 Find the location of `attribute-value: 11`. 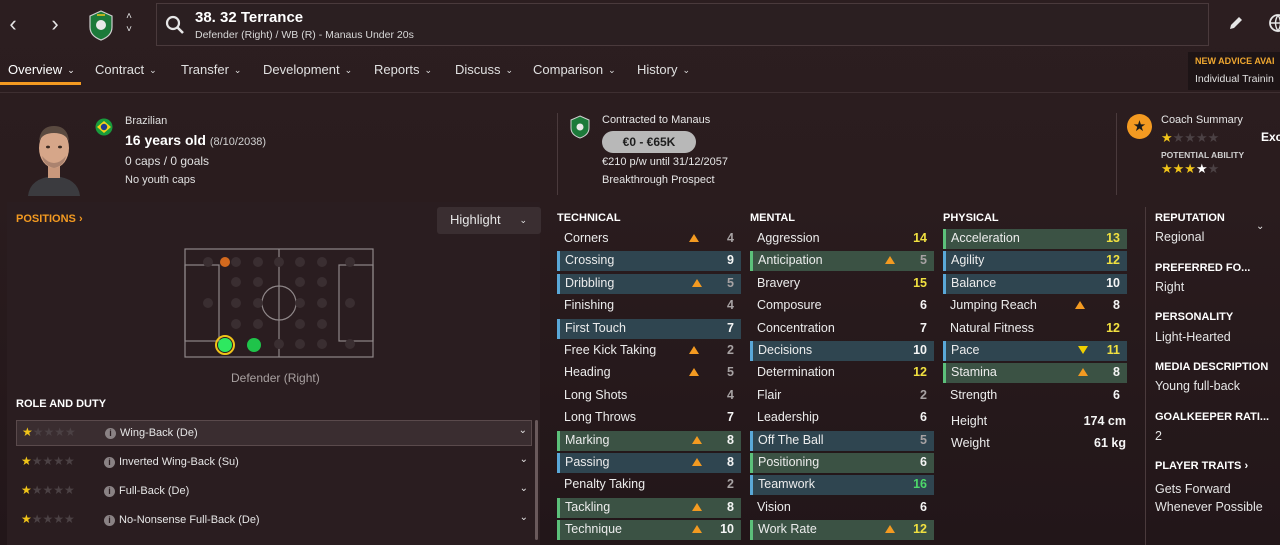

attribute-value: 11 is located at coordinates (1113, 350).